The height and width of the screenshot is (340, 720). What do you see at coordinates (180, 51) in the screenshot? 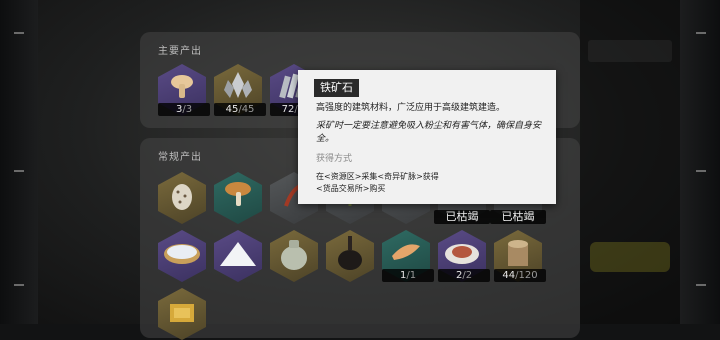
I see `main-output-title: 主要产出` at bounding box center [180, 51].